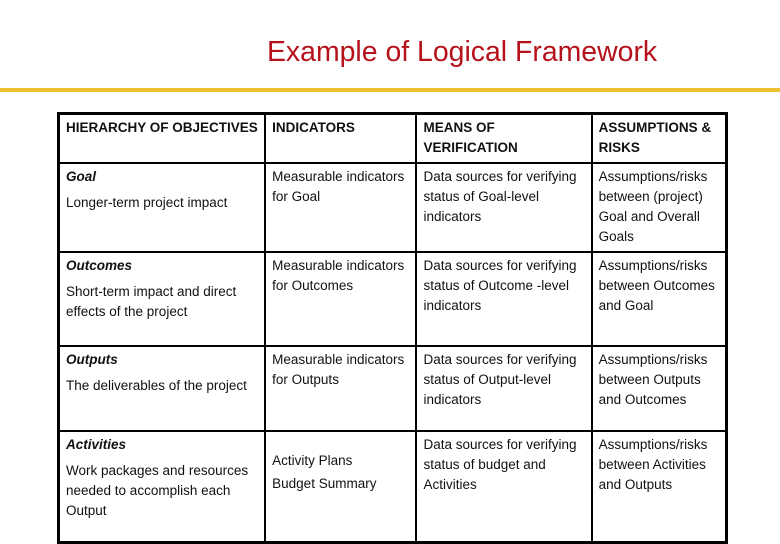  I want to click on indicators-cell: Measurable indicators for Outcomes, so click(341, 299).